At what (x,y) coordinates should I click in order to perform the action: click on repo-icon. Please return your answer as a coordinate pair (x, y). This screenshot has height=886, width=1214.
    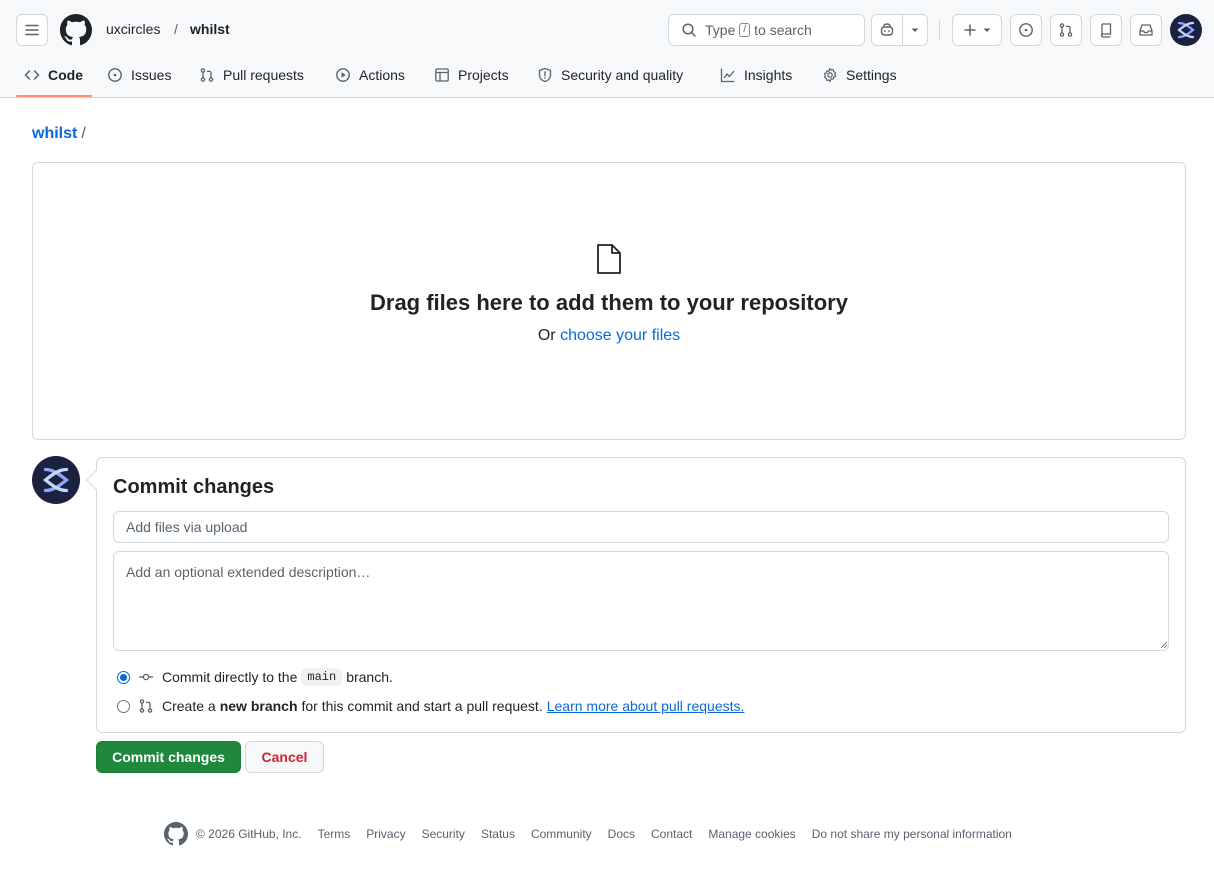
    Looking at the image, I should click on (1106, 30).